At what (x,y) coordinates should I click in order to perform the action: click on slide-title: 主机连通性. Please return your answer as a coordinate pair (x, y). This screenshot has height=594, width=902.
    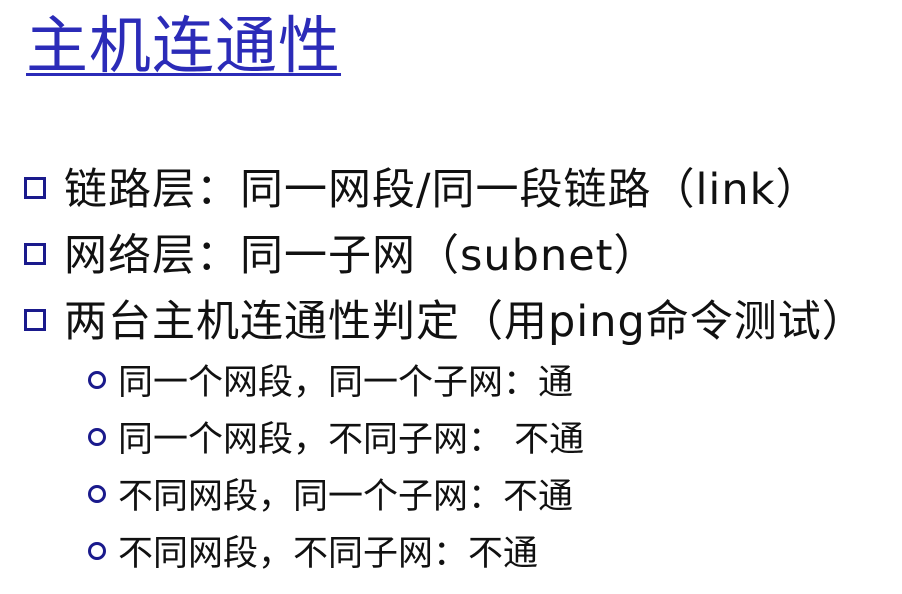
    Looking at the image, I should click on (184, 45).